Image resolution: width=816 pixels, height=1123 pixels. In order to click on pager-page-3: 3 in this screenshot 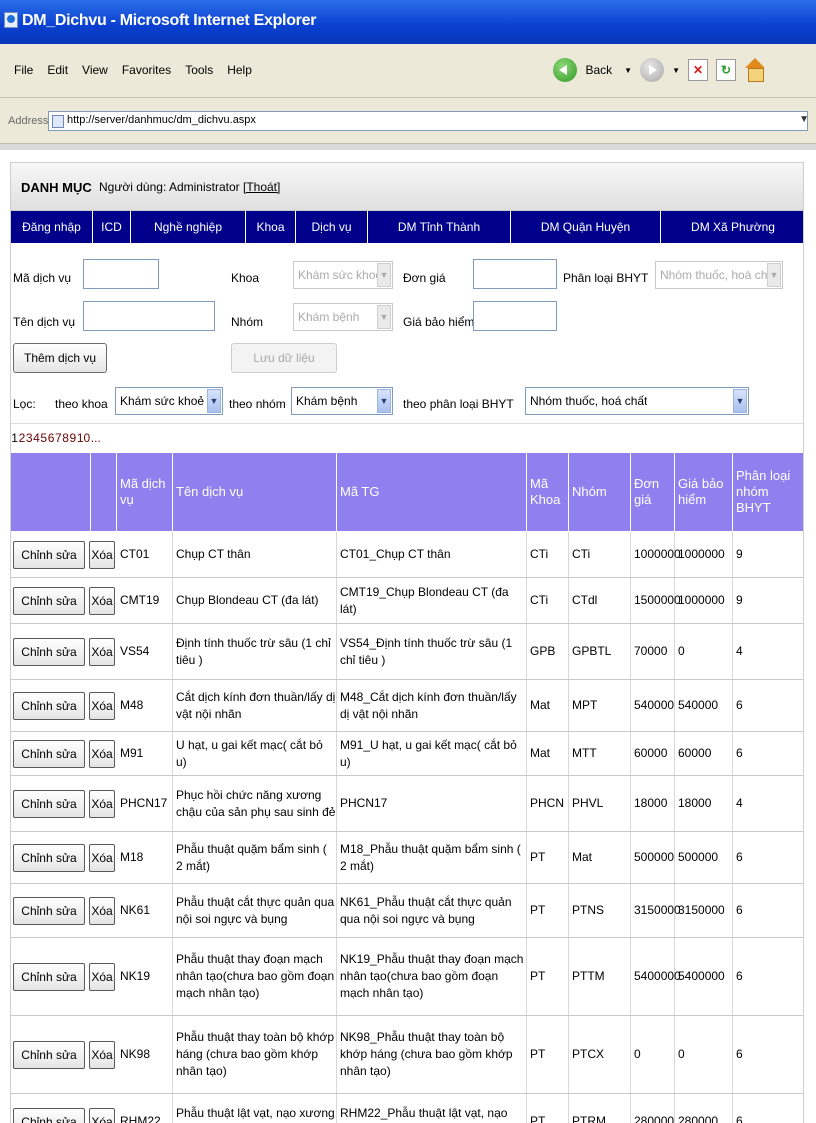, I will do `click(29, 438)`.